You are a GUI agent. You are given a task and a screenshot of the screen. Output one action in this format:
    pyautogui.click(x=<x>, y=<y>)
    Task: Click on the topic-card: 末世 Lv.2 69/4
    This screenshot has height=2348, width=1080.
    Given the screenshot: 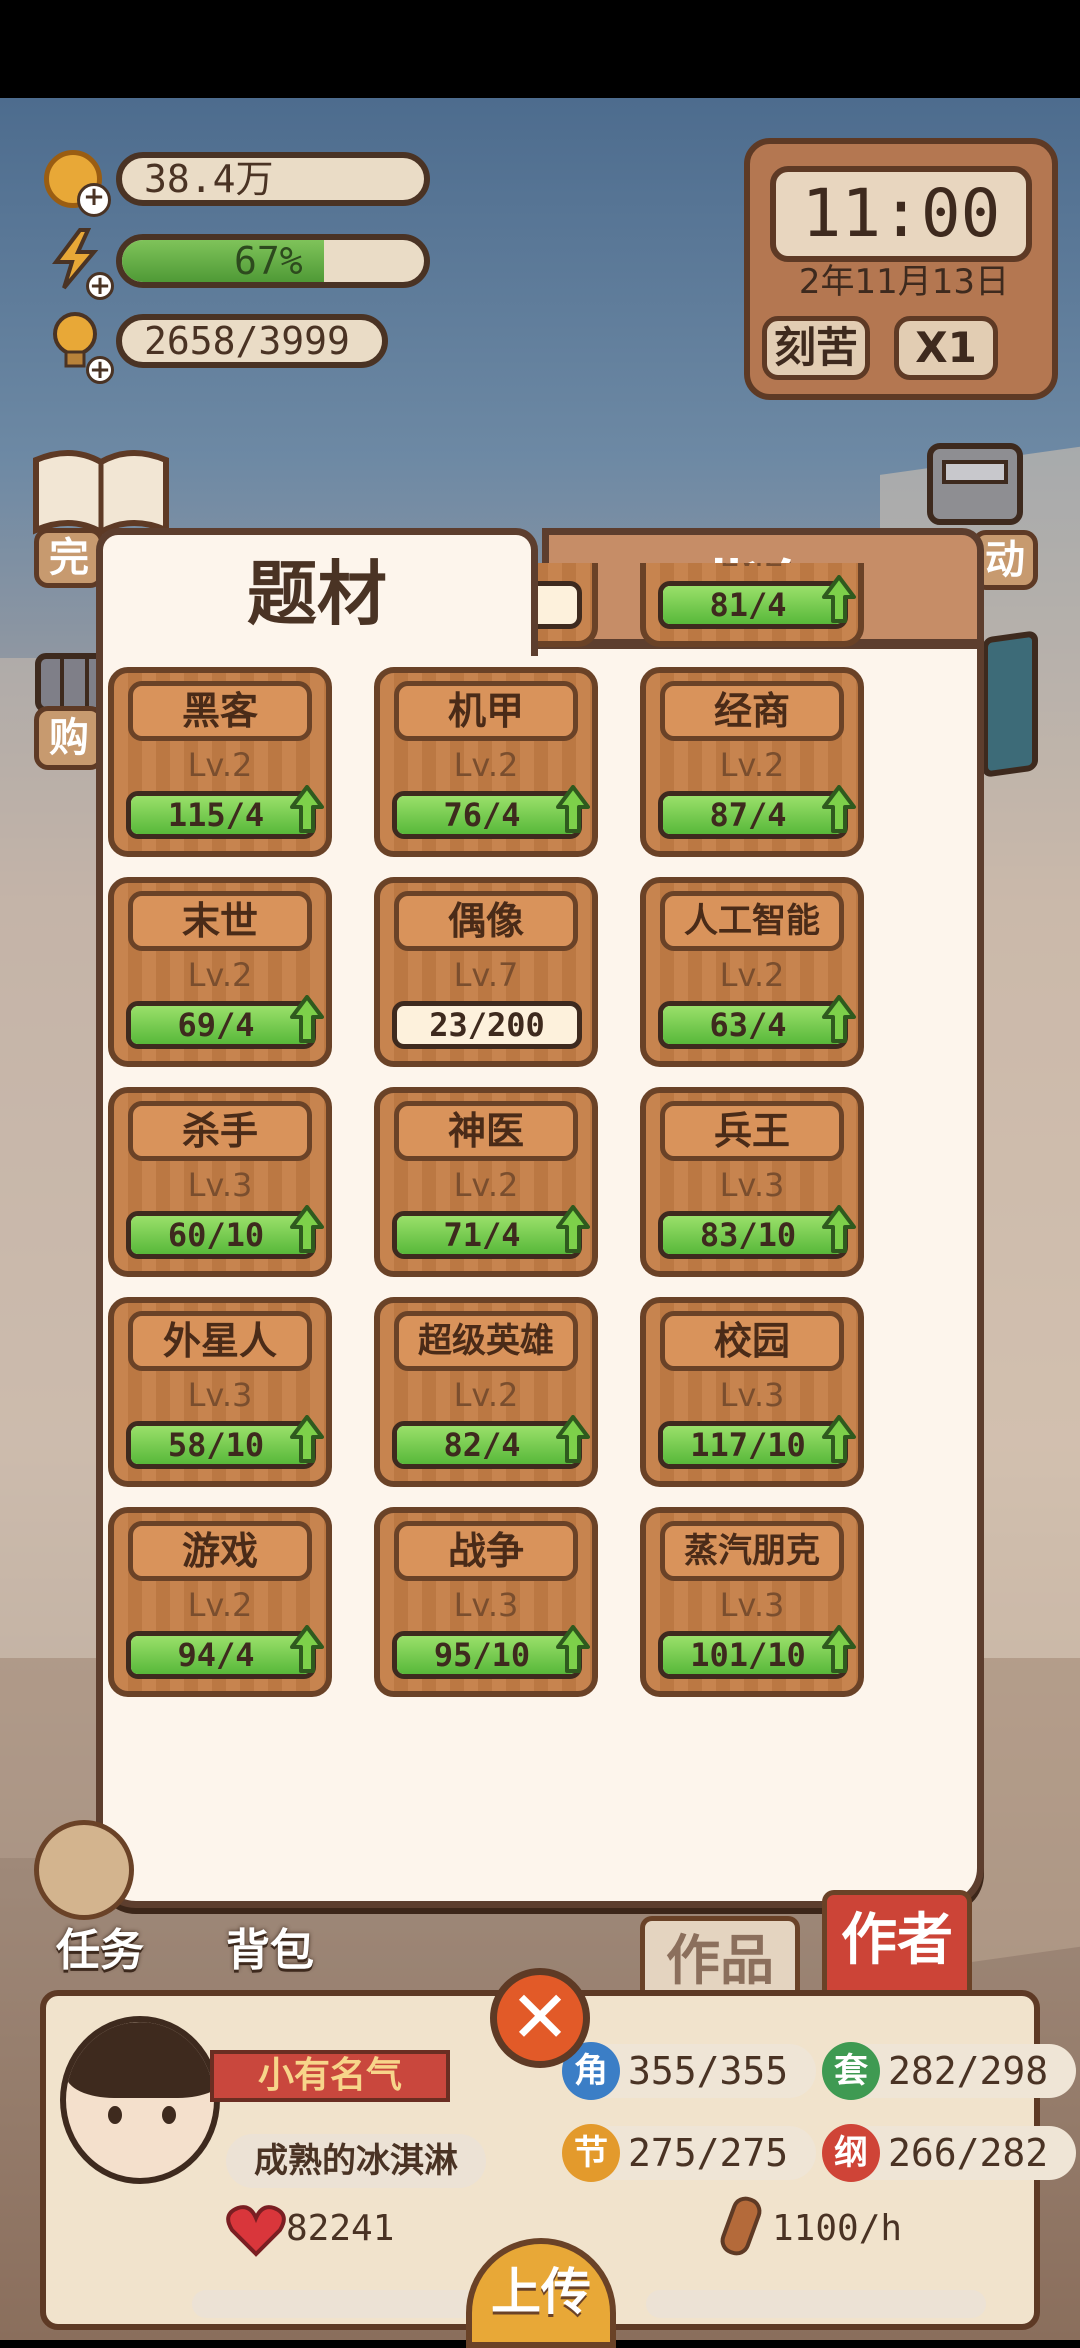 What is the action you would take?
    pyautogui.click(x=220, y=972)
    